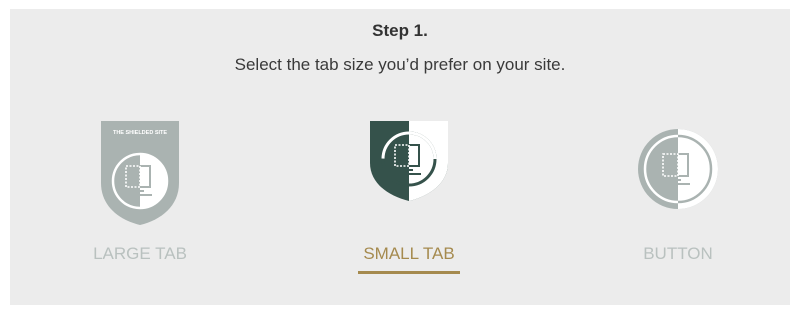 The image size is (798, 313). Describe the element at coordinates (409, 161) in the screenshot. I see `small-shield-icon` at that location.